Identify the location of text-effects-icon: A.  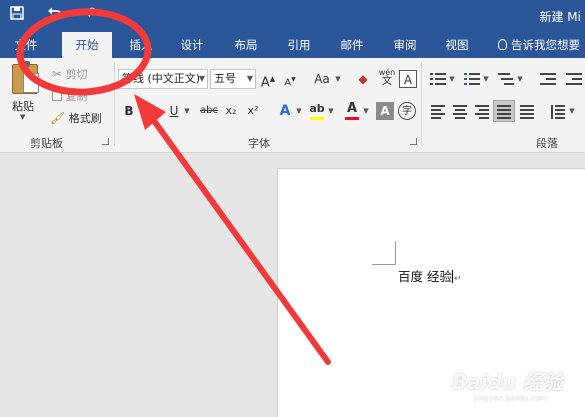
(285, 111).